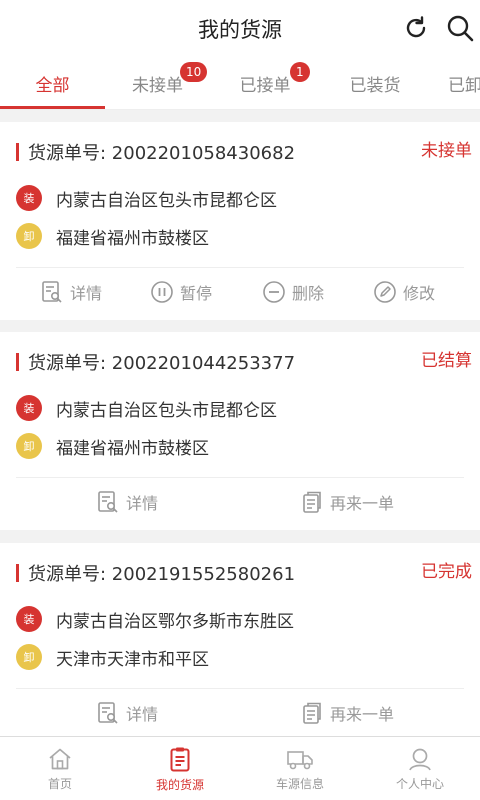  I want to click on nav-profile: 个人中心, so click(420, 768).